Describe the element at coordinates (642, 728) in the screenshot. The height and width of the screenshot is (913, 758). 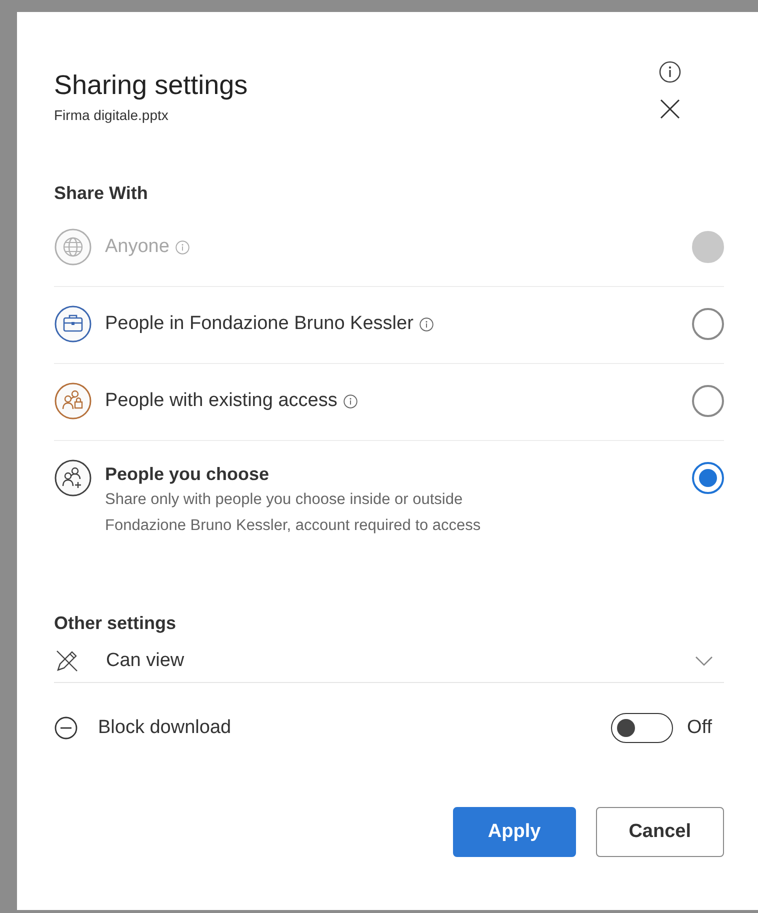
I see `toggle-switch` at that location.